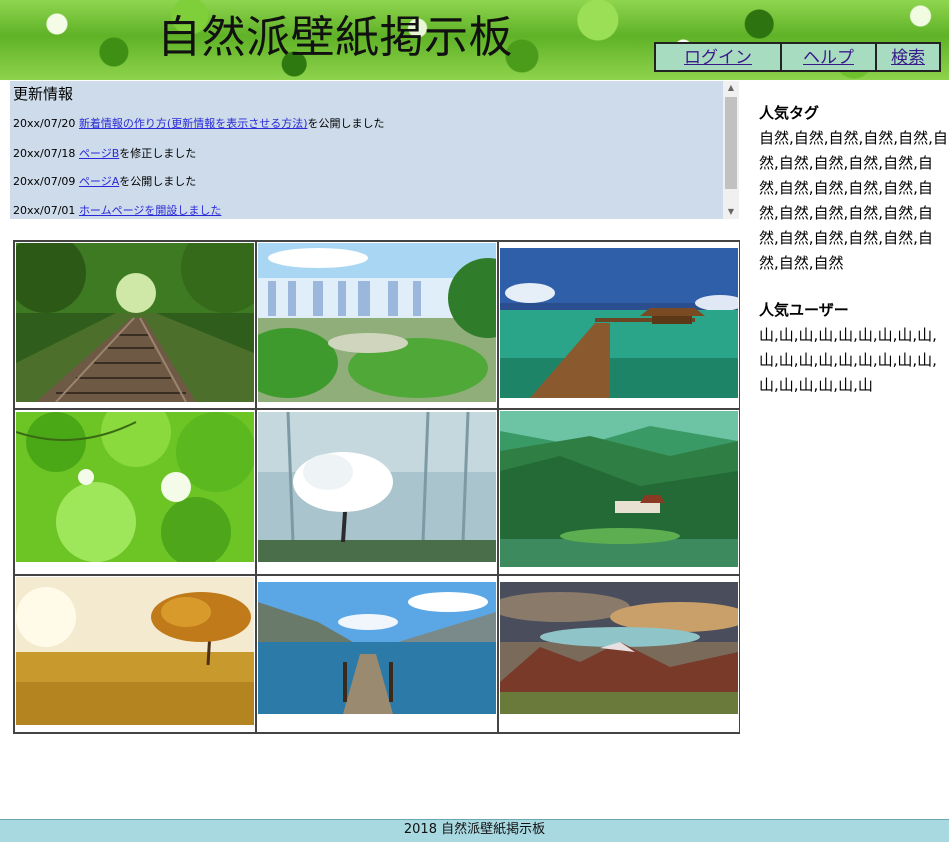 The width and height of the screenshot is (949, 862). I want to click on update-link: ホームページを開設しました, so click(150, 210).